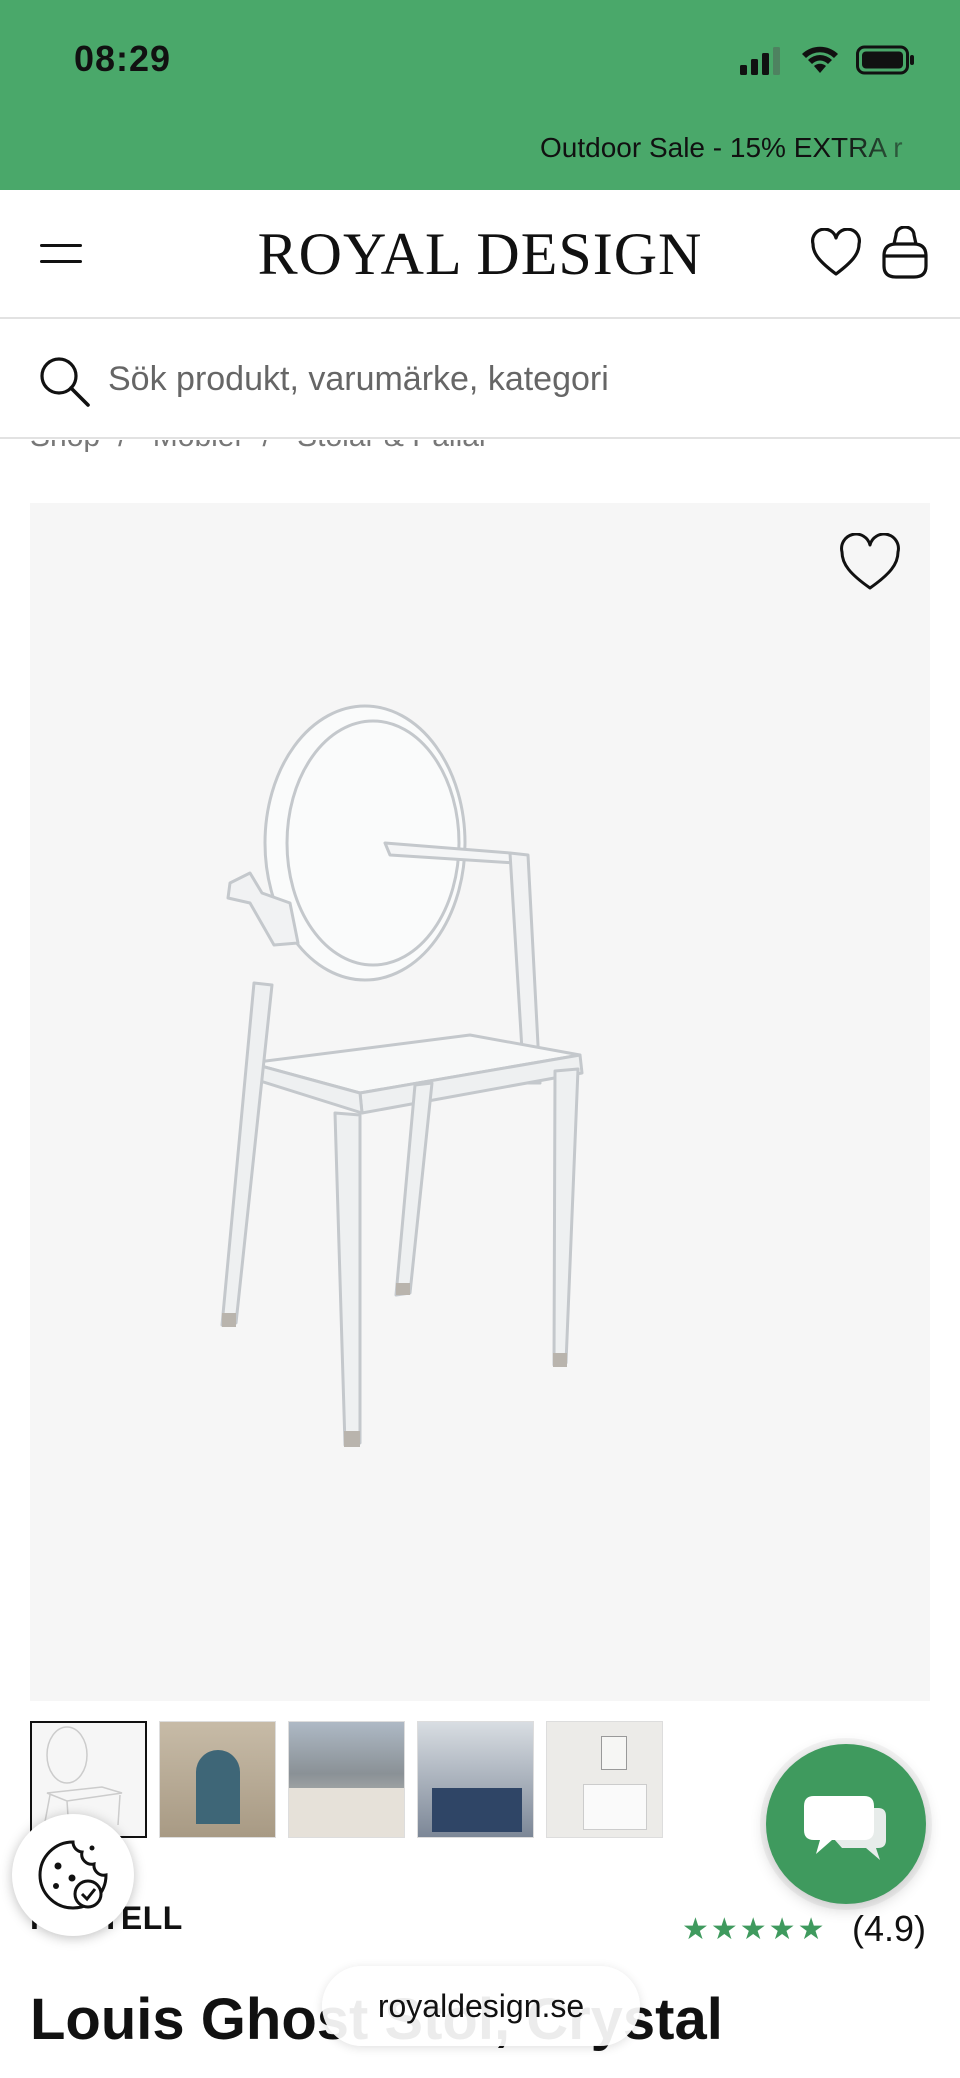 The height and width of the screenshot is (2078, 960). I want to click on search-icon, so click(64, 381).